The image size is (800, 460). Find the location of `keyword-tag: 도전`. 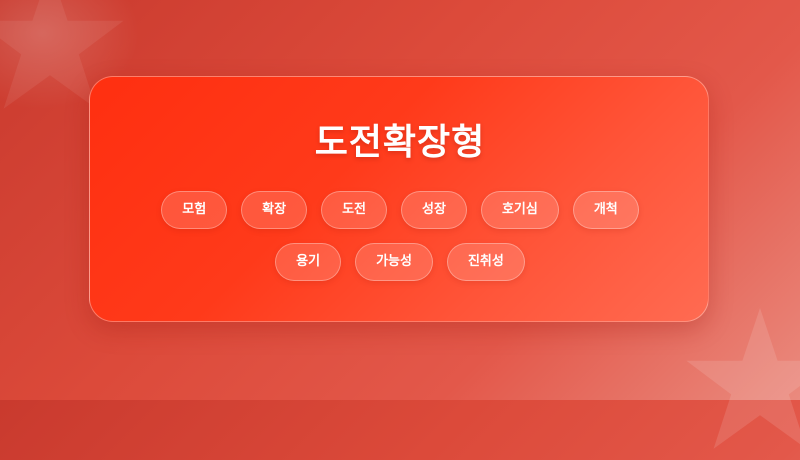

keyword-tag: 도전 is located at coordinates (354, 210).